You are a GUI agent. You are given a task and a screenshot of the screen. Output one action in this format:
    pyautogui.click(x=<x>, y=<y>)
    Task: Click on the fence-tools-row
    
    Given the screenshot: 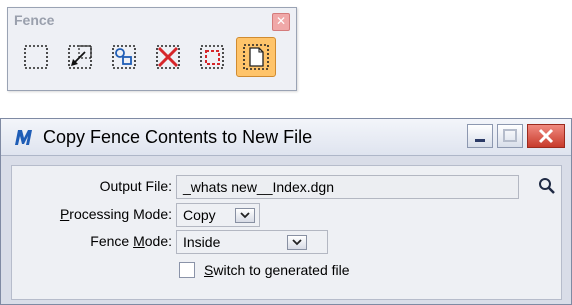 What is the action you would take?
    pyautogui.click(x=148, y=57)
    